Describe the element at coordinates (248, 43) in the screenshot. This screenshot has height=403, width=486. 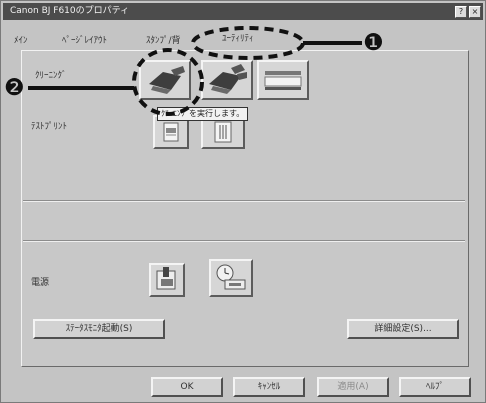
I see `utility-tab-highlight` at that location.